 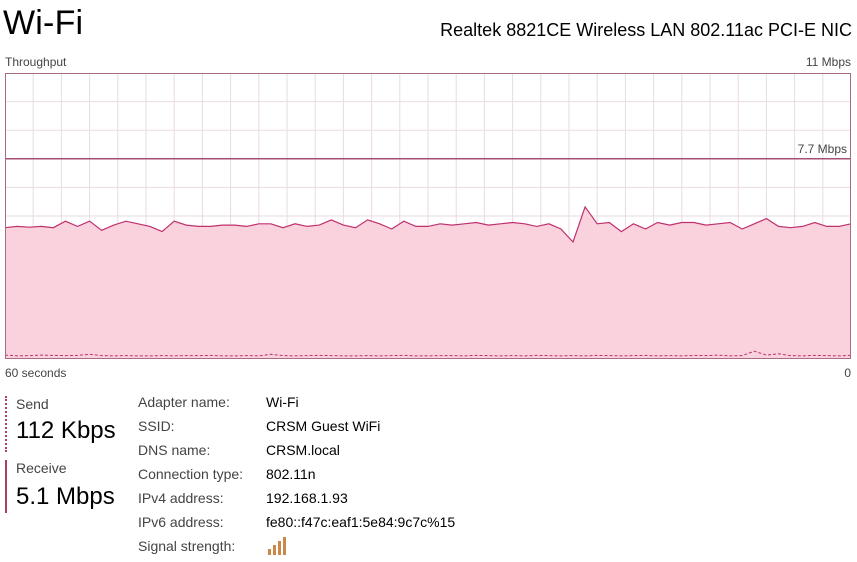 I want to click on receive-label: Receive, so click(x=41, y=468).